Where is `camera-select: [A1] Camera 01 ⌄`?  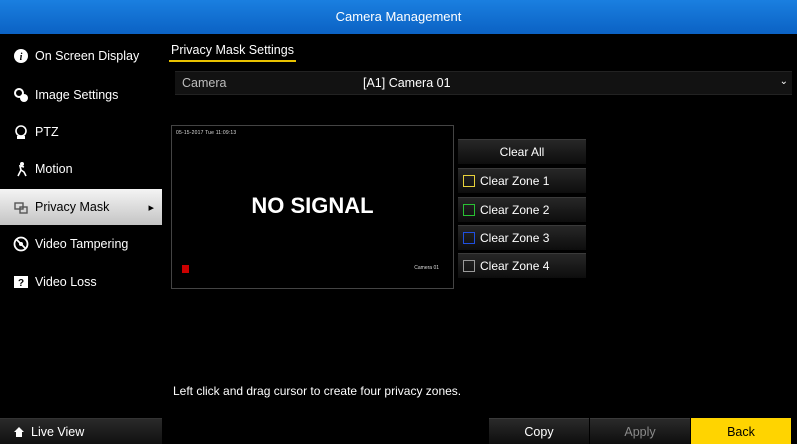
camera-select: [A1] Camera 01 ⌄ is located at coordinates (575, 83).